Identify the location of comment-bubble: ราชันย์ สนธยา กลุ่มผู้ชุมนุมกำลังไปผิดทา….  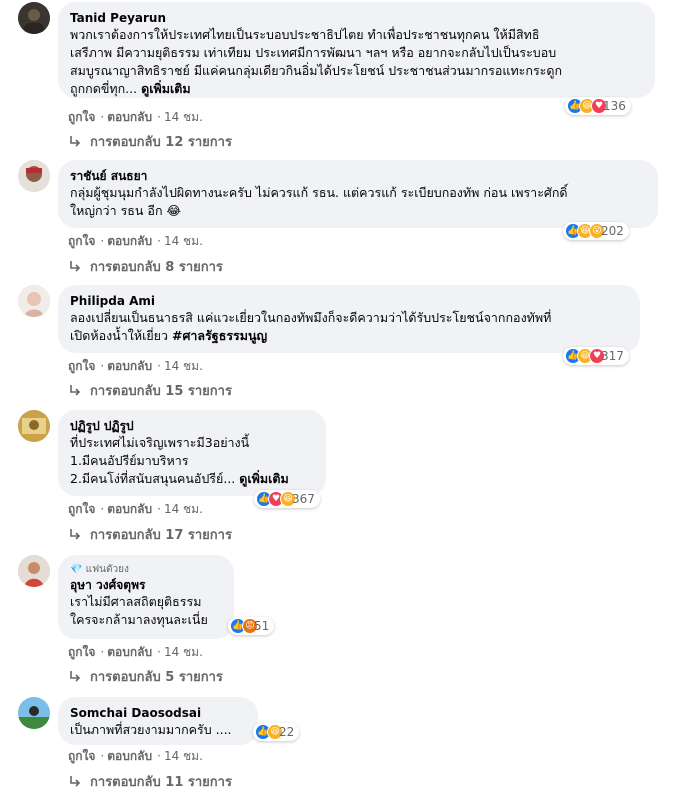
(358, 194).